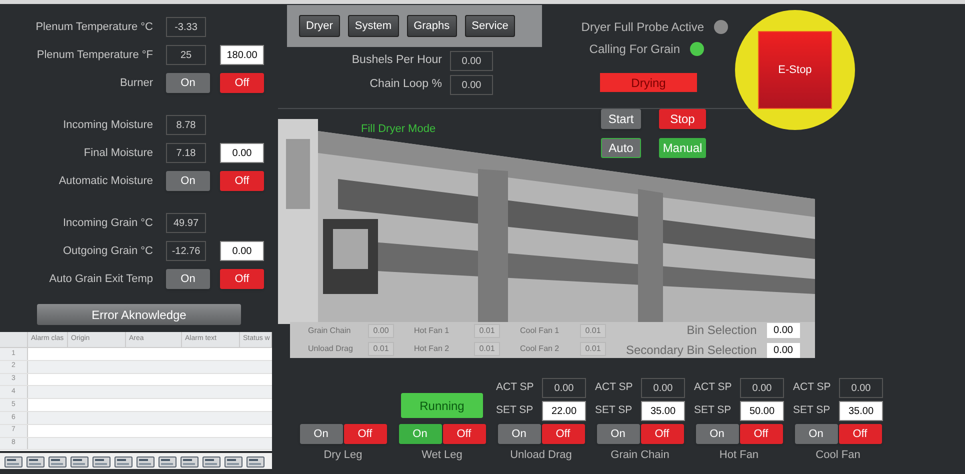  What do you see at coordinates (381, 331) in the screenshot?
I see `reading-value: 0.00` at bounding box center [381, 331].